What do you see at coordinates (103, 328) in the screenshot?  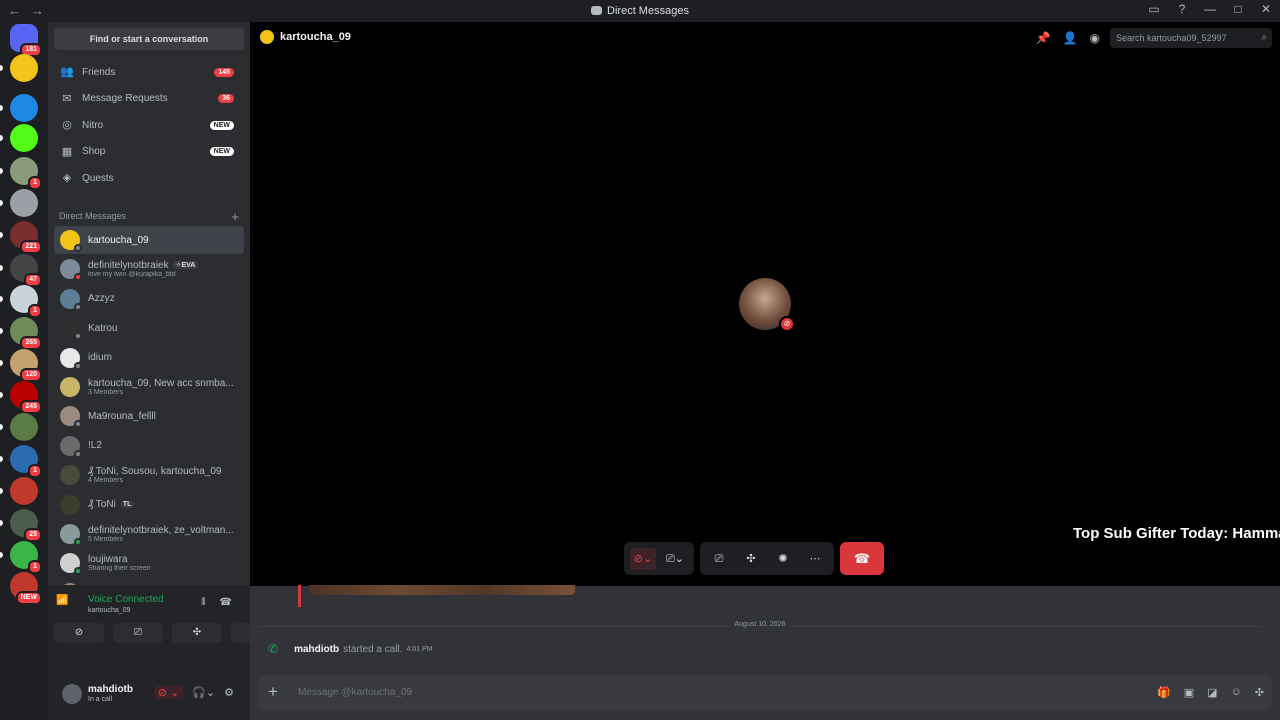 I see `dm-name: Katrou` at bounding box center [103, 328].